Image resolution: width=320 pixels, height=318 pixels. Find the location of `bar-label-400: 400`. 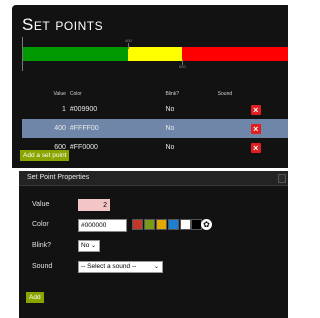

bar-label-400: 400 is located at coordinates (128, 40).